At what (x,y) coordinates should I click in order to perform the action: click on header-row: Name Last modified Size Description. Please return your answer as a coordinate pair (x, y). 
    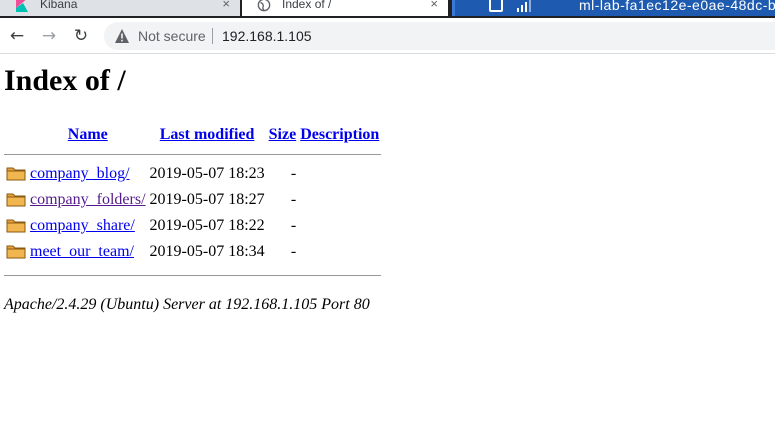
    Looking at the image, I should click on (192, 135).